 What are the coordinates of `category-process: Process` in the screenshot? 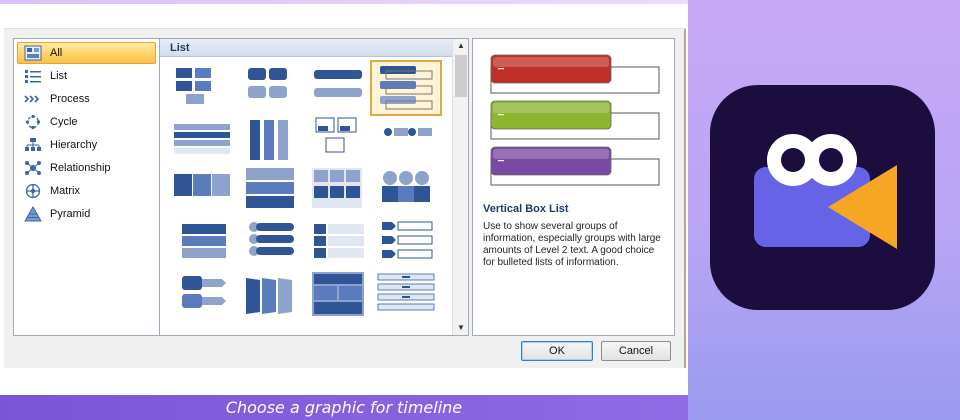 It's located at (86, 99).